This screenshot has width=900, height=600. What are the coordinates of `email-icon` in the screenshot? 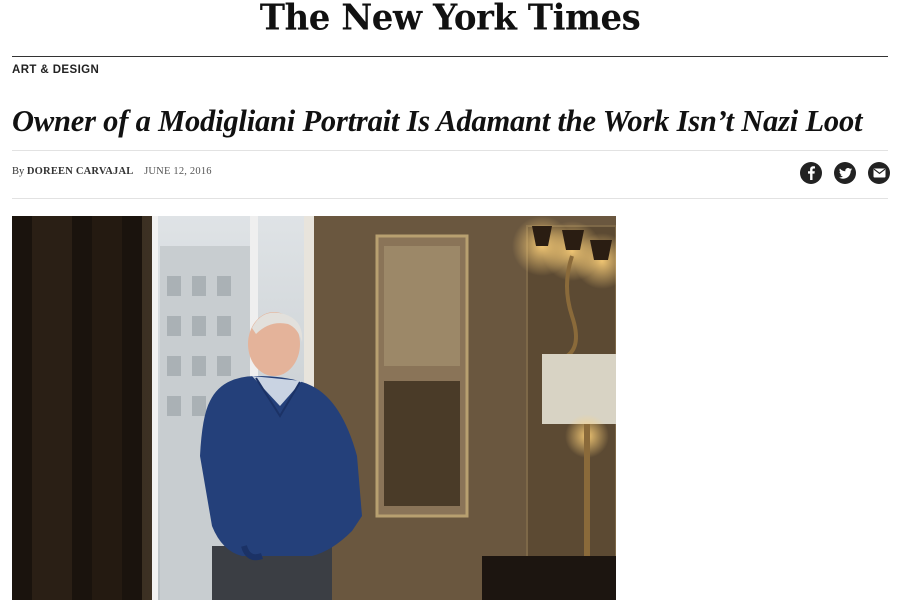 It's located at (879, 173).